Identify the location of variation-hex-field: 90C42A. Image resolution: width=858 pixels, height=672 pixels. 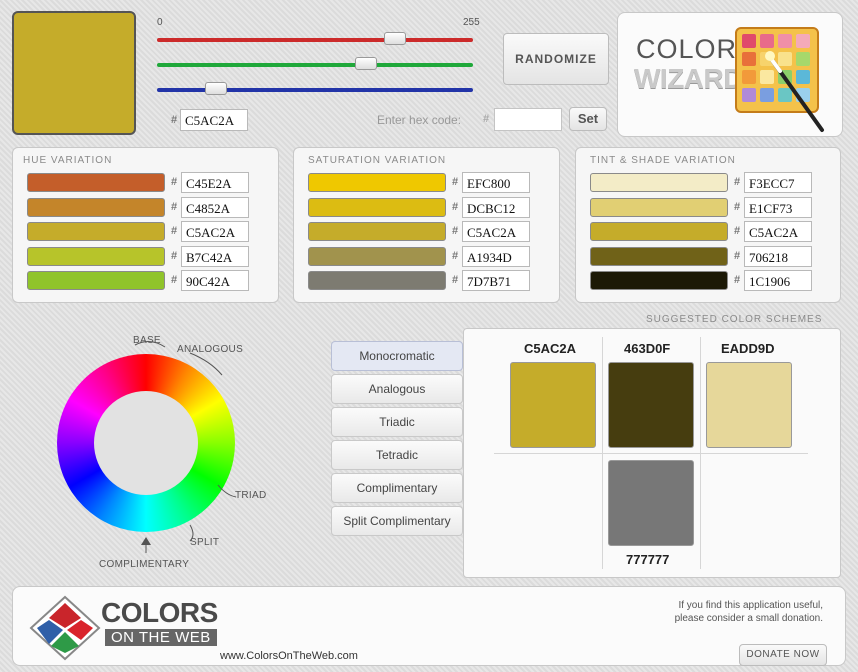
(215, 280).